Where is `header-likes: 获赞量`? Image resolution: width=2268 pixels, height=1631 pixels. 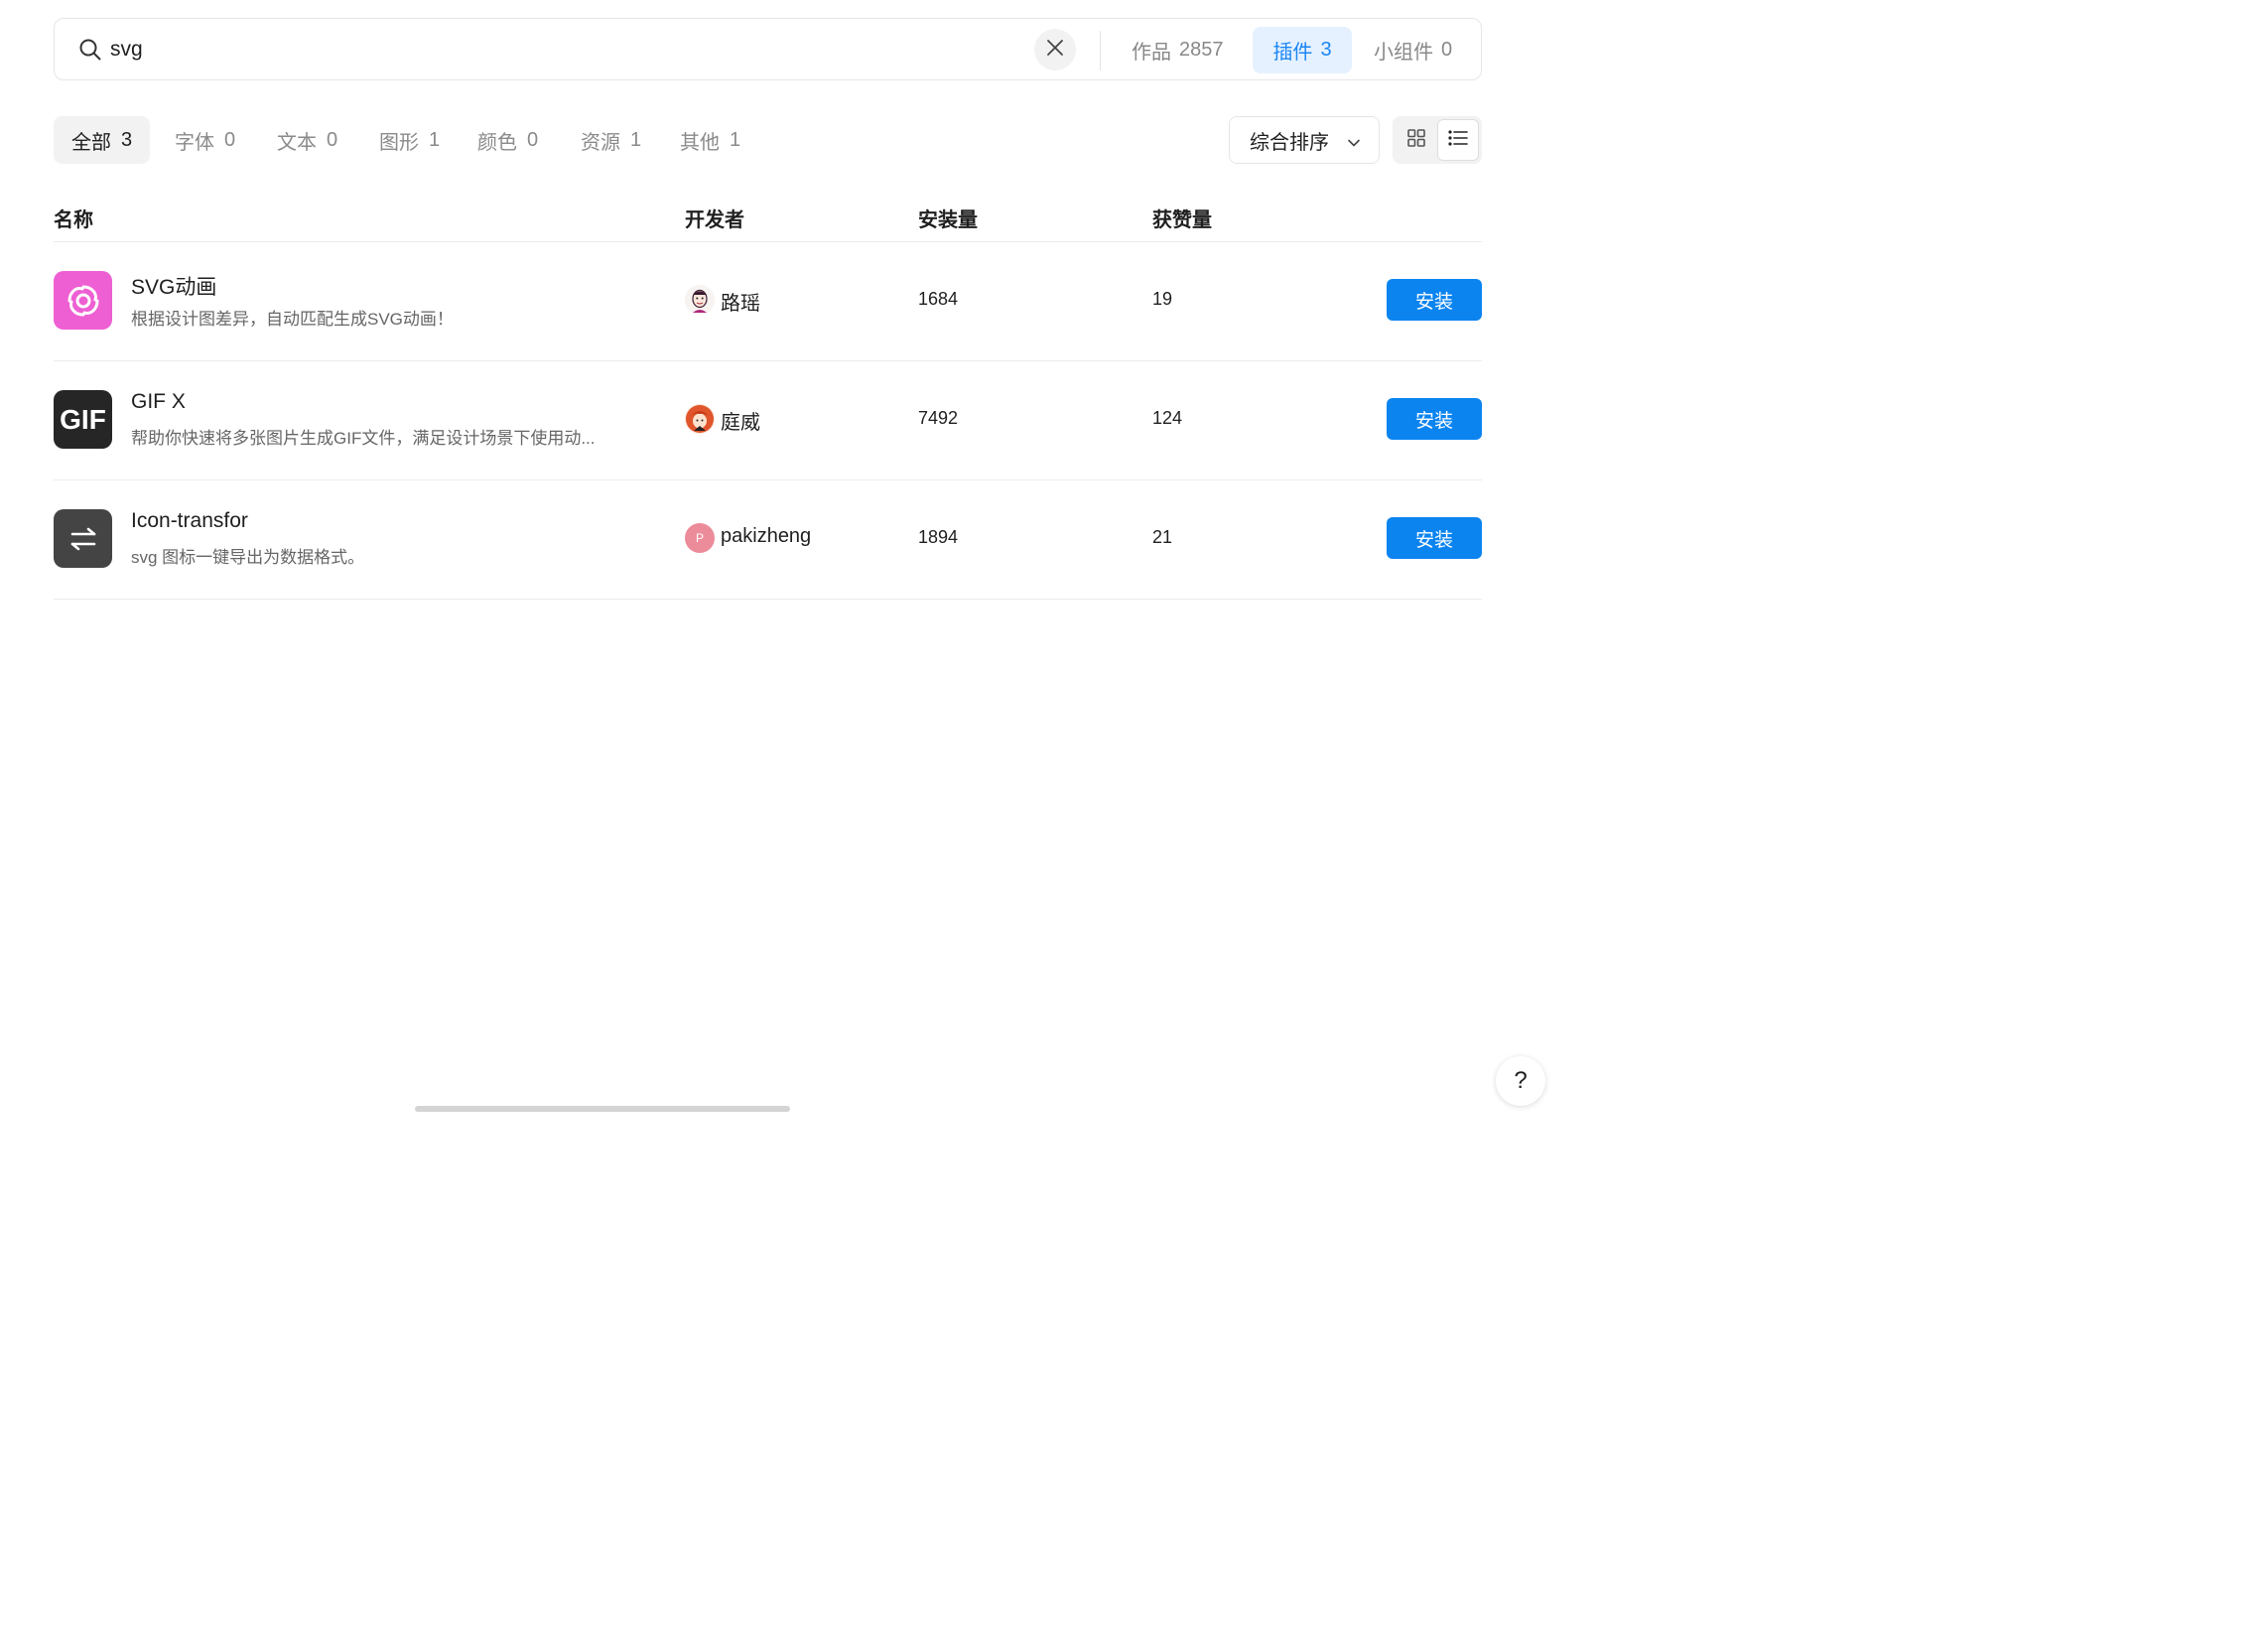 header-likes: 获赞量 is located at coordinates (1182, 220).